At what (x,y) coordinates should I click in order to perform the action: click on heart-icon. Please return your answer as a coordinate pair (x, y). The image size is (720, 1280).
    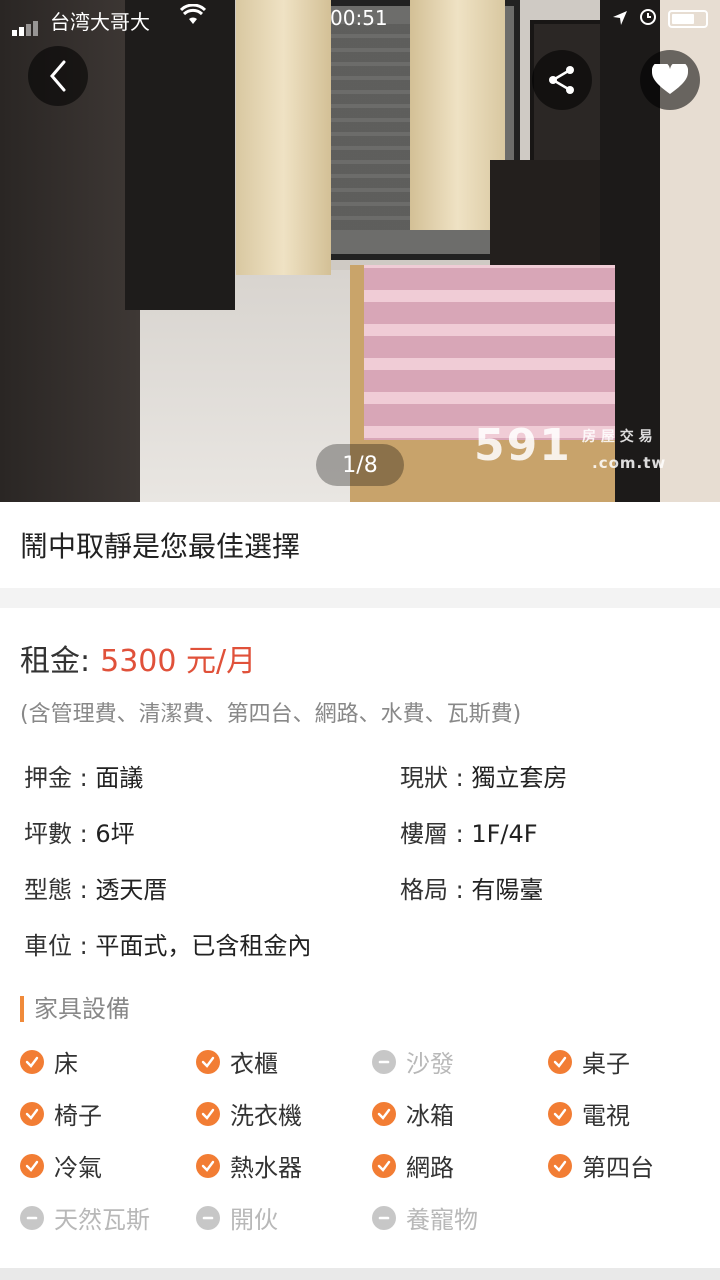
    Looking at the image, I should click on (670, 79).